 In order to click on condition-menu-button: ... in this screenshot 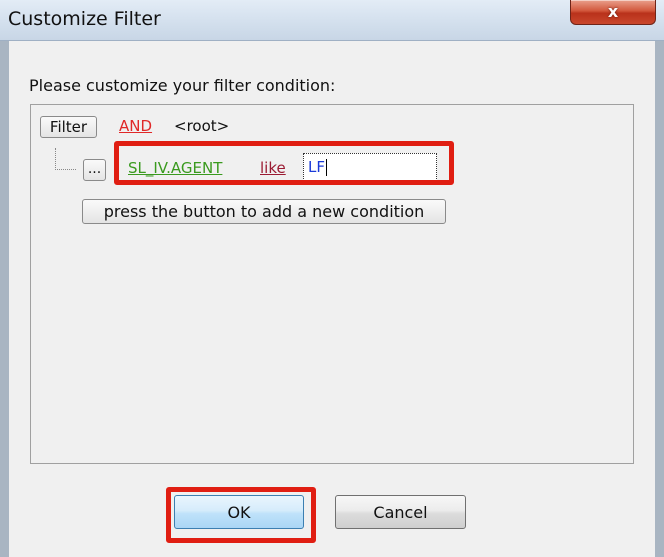, I will do `click(94, 170)`.